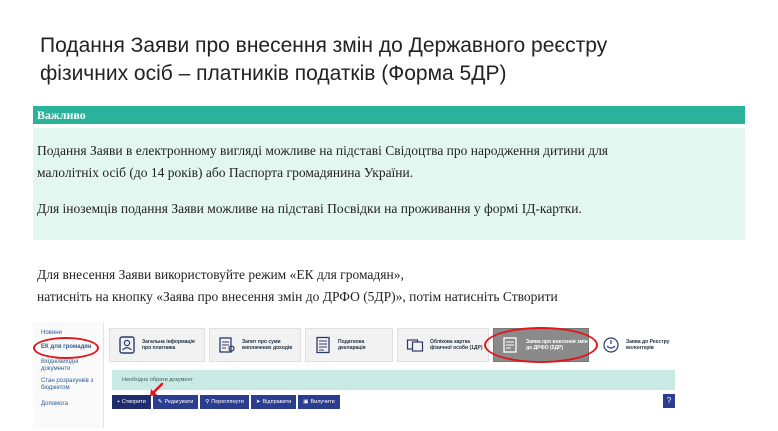 The width and height of the screenshot is (778, 431). Describe the element at coordinates (323, 345) in the screenshot. I see `declaration-icon` at that location.